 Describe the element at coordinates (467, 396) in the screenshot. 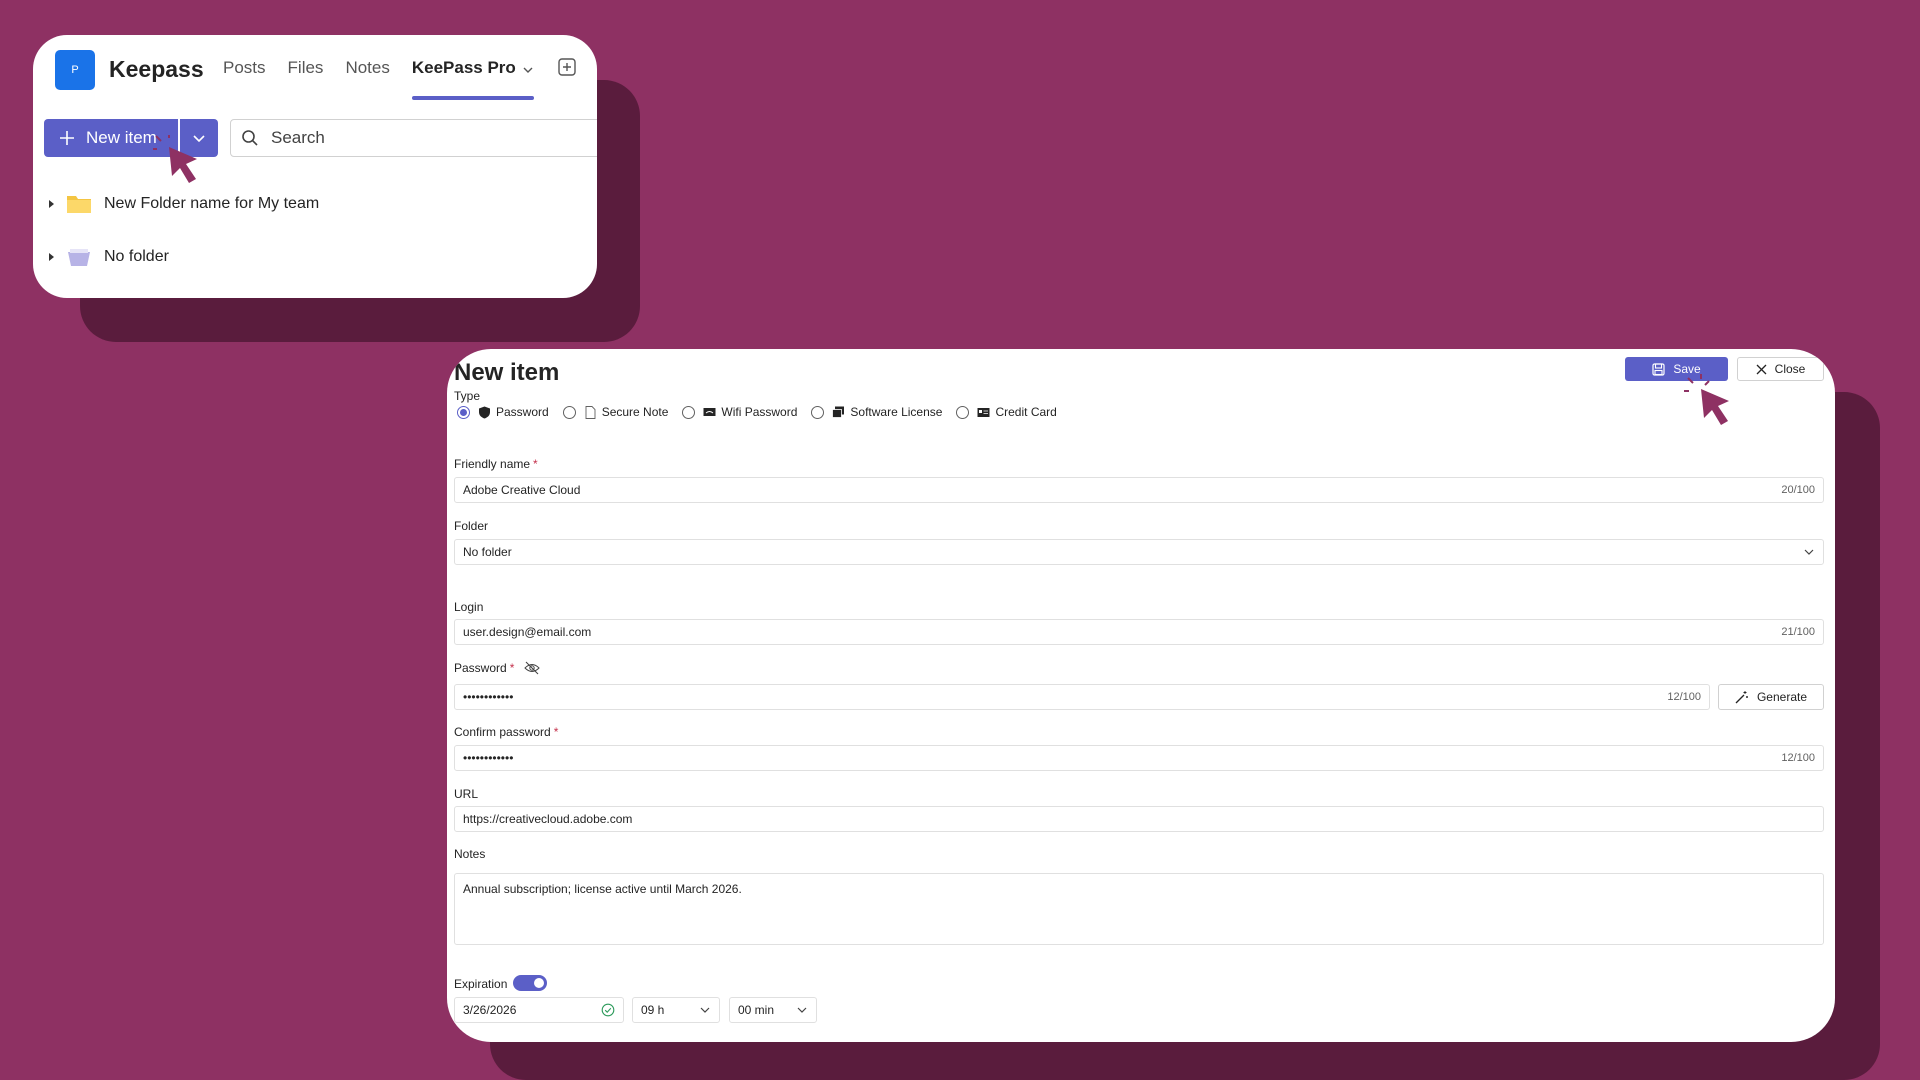

I see `type-label: Type` at that location.